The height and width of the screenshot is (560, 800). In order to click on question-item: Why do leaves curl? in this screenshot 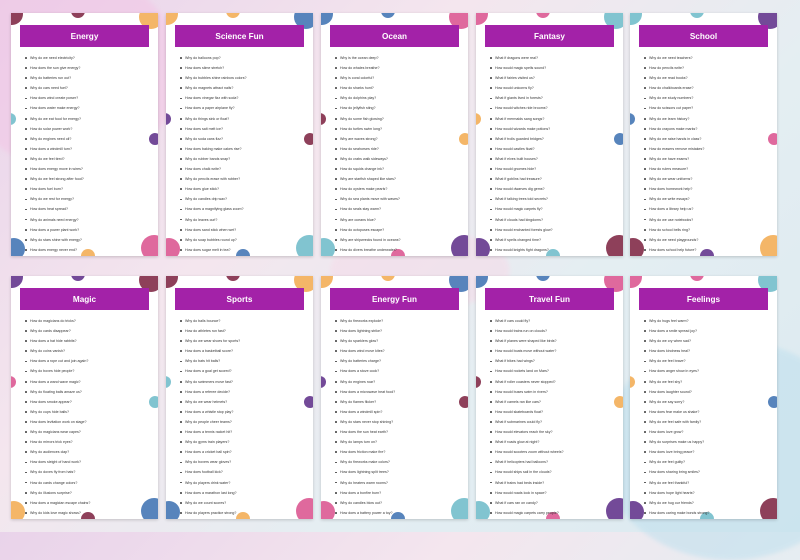, I will do `click(242, 220)`.